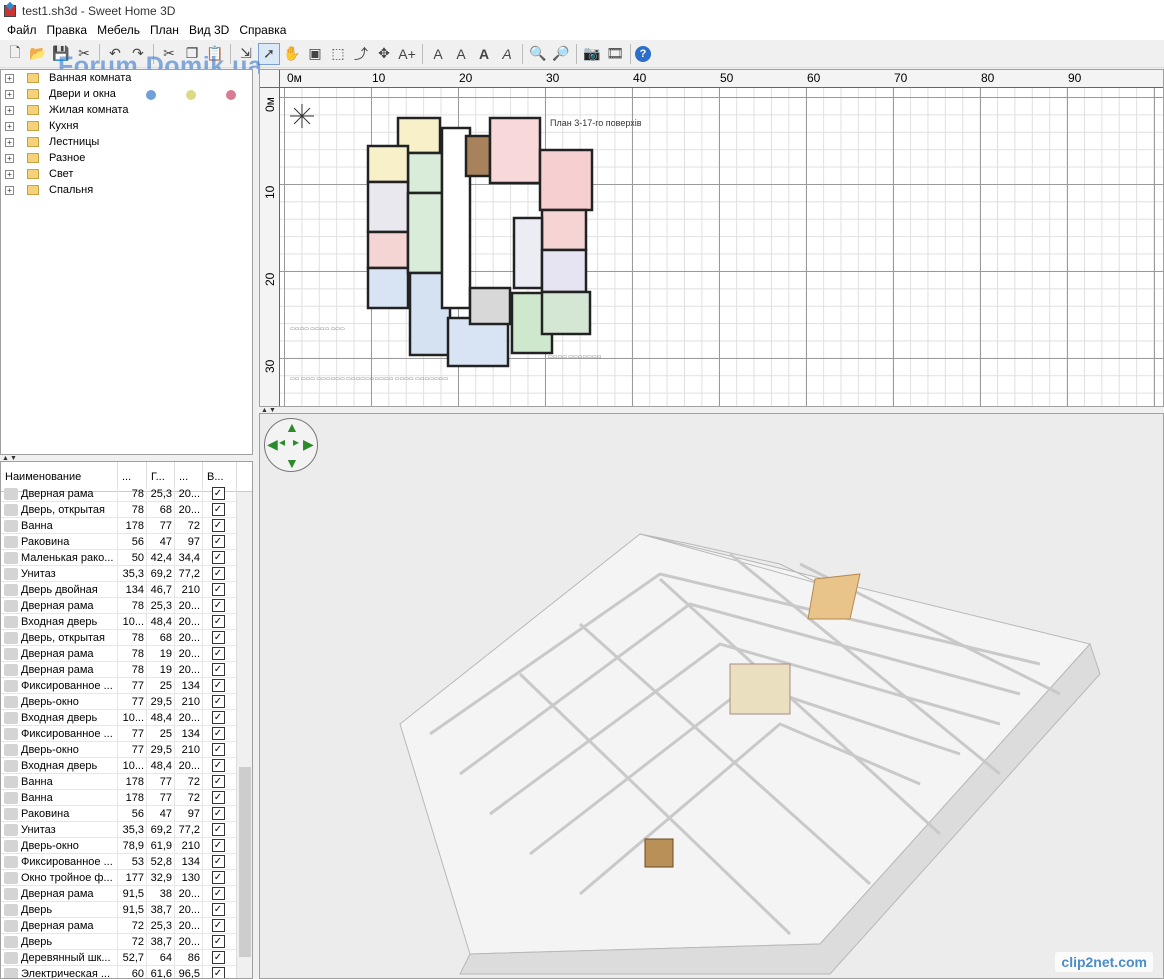 The width and height of the screenshot is (1164, 979). Describe the element at coordinates (315, 54) in the screenshot. I see `create-walls-icon: ▣` at that location.